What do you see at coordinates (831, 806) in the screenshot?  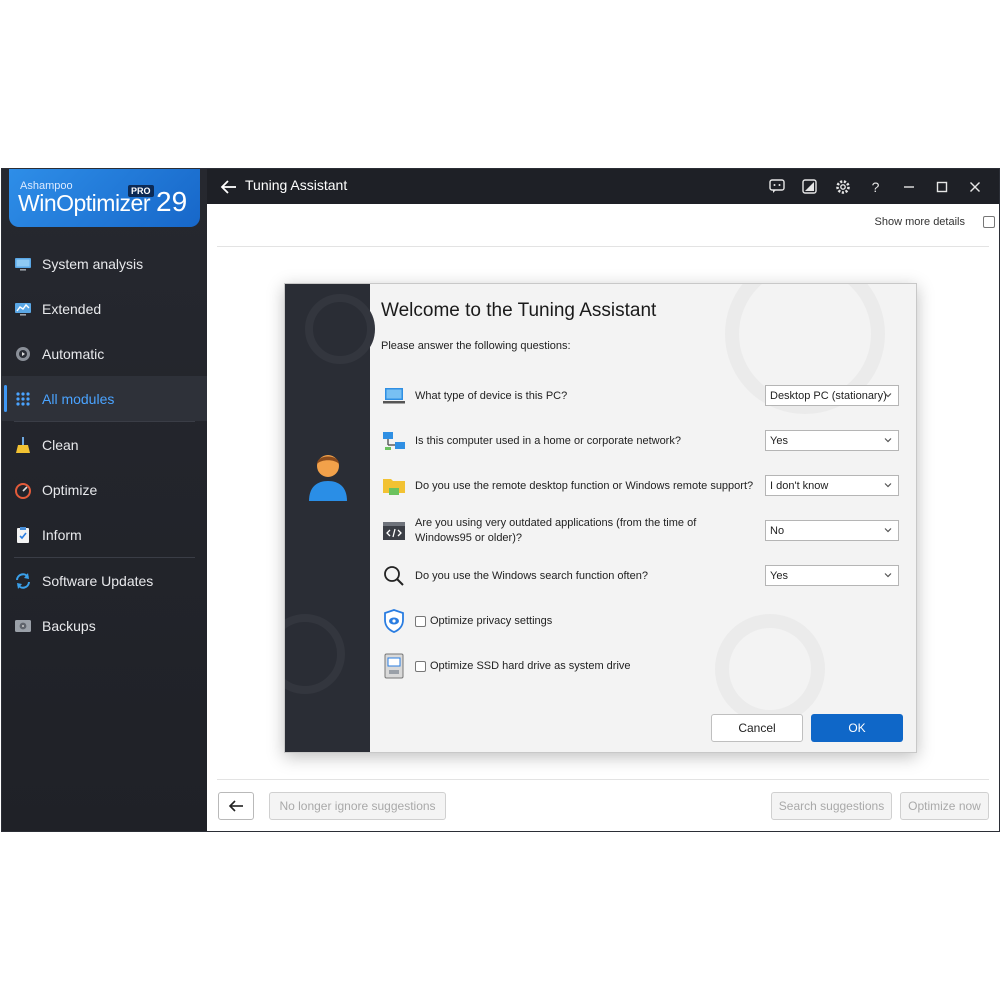 I see `search-suggestions-button: Search suggestions` at bounding box center [831, 806].